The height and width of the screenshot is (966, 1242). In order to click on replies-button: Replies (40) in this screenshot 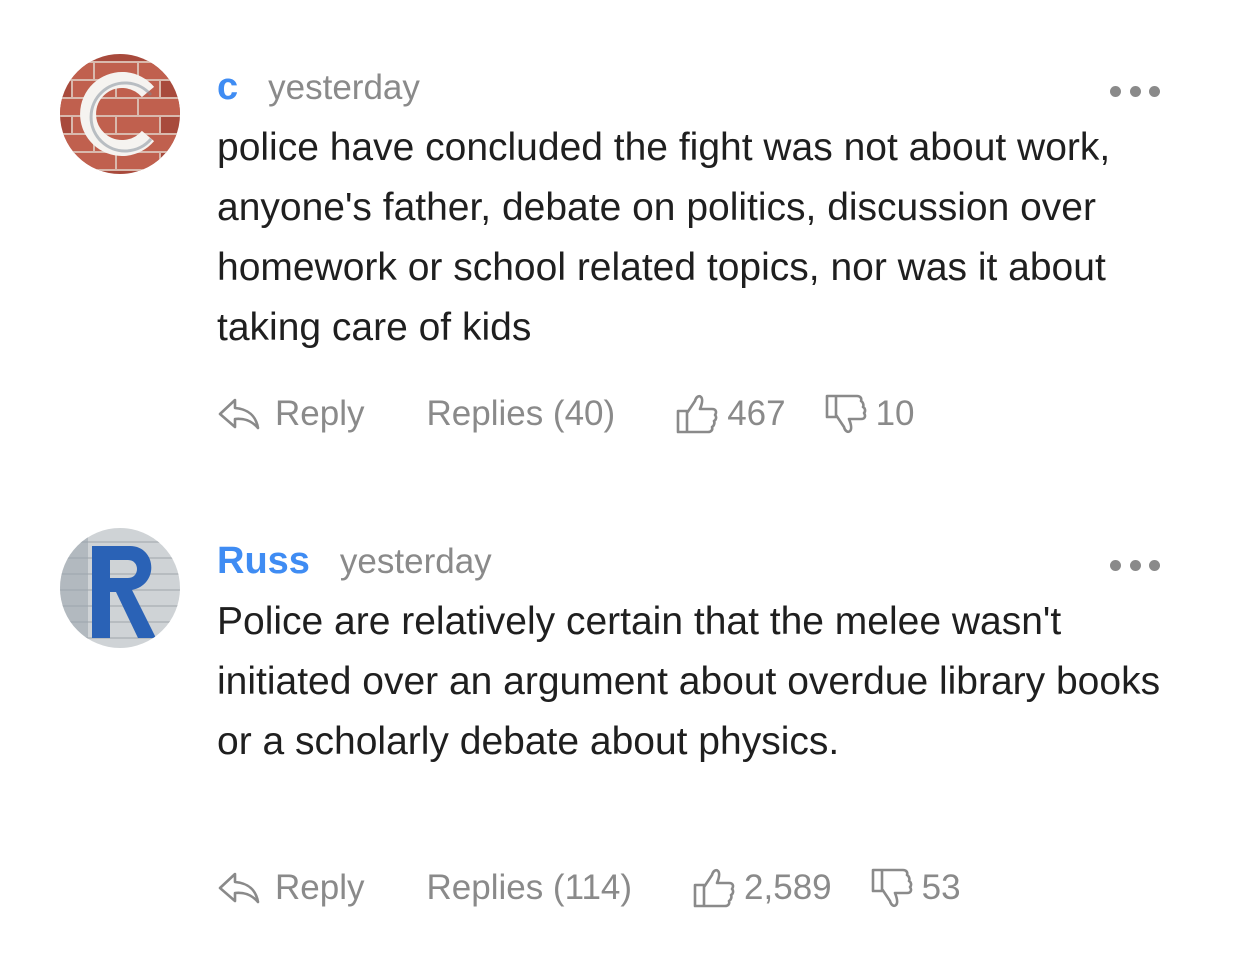, I will do `click(520, 414)`.